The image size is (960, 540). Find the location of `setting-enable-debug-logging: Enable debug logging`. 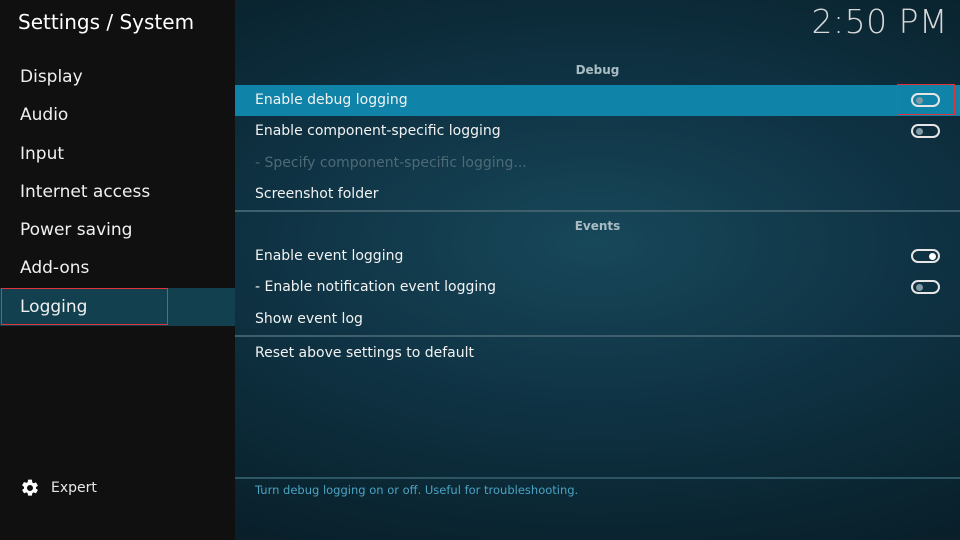

setting-enable-debug-logging: Enable debug logging is located at coordinates (597, 100).